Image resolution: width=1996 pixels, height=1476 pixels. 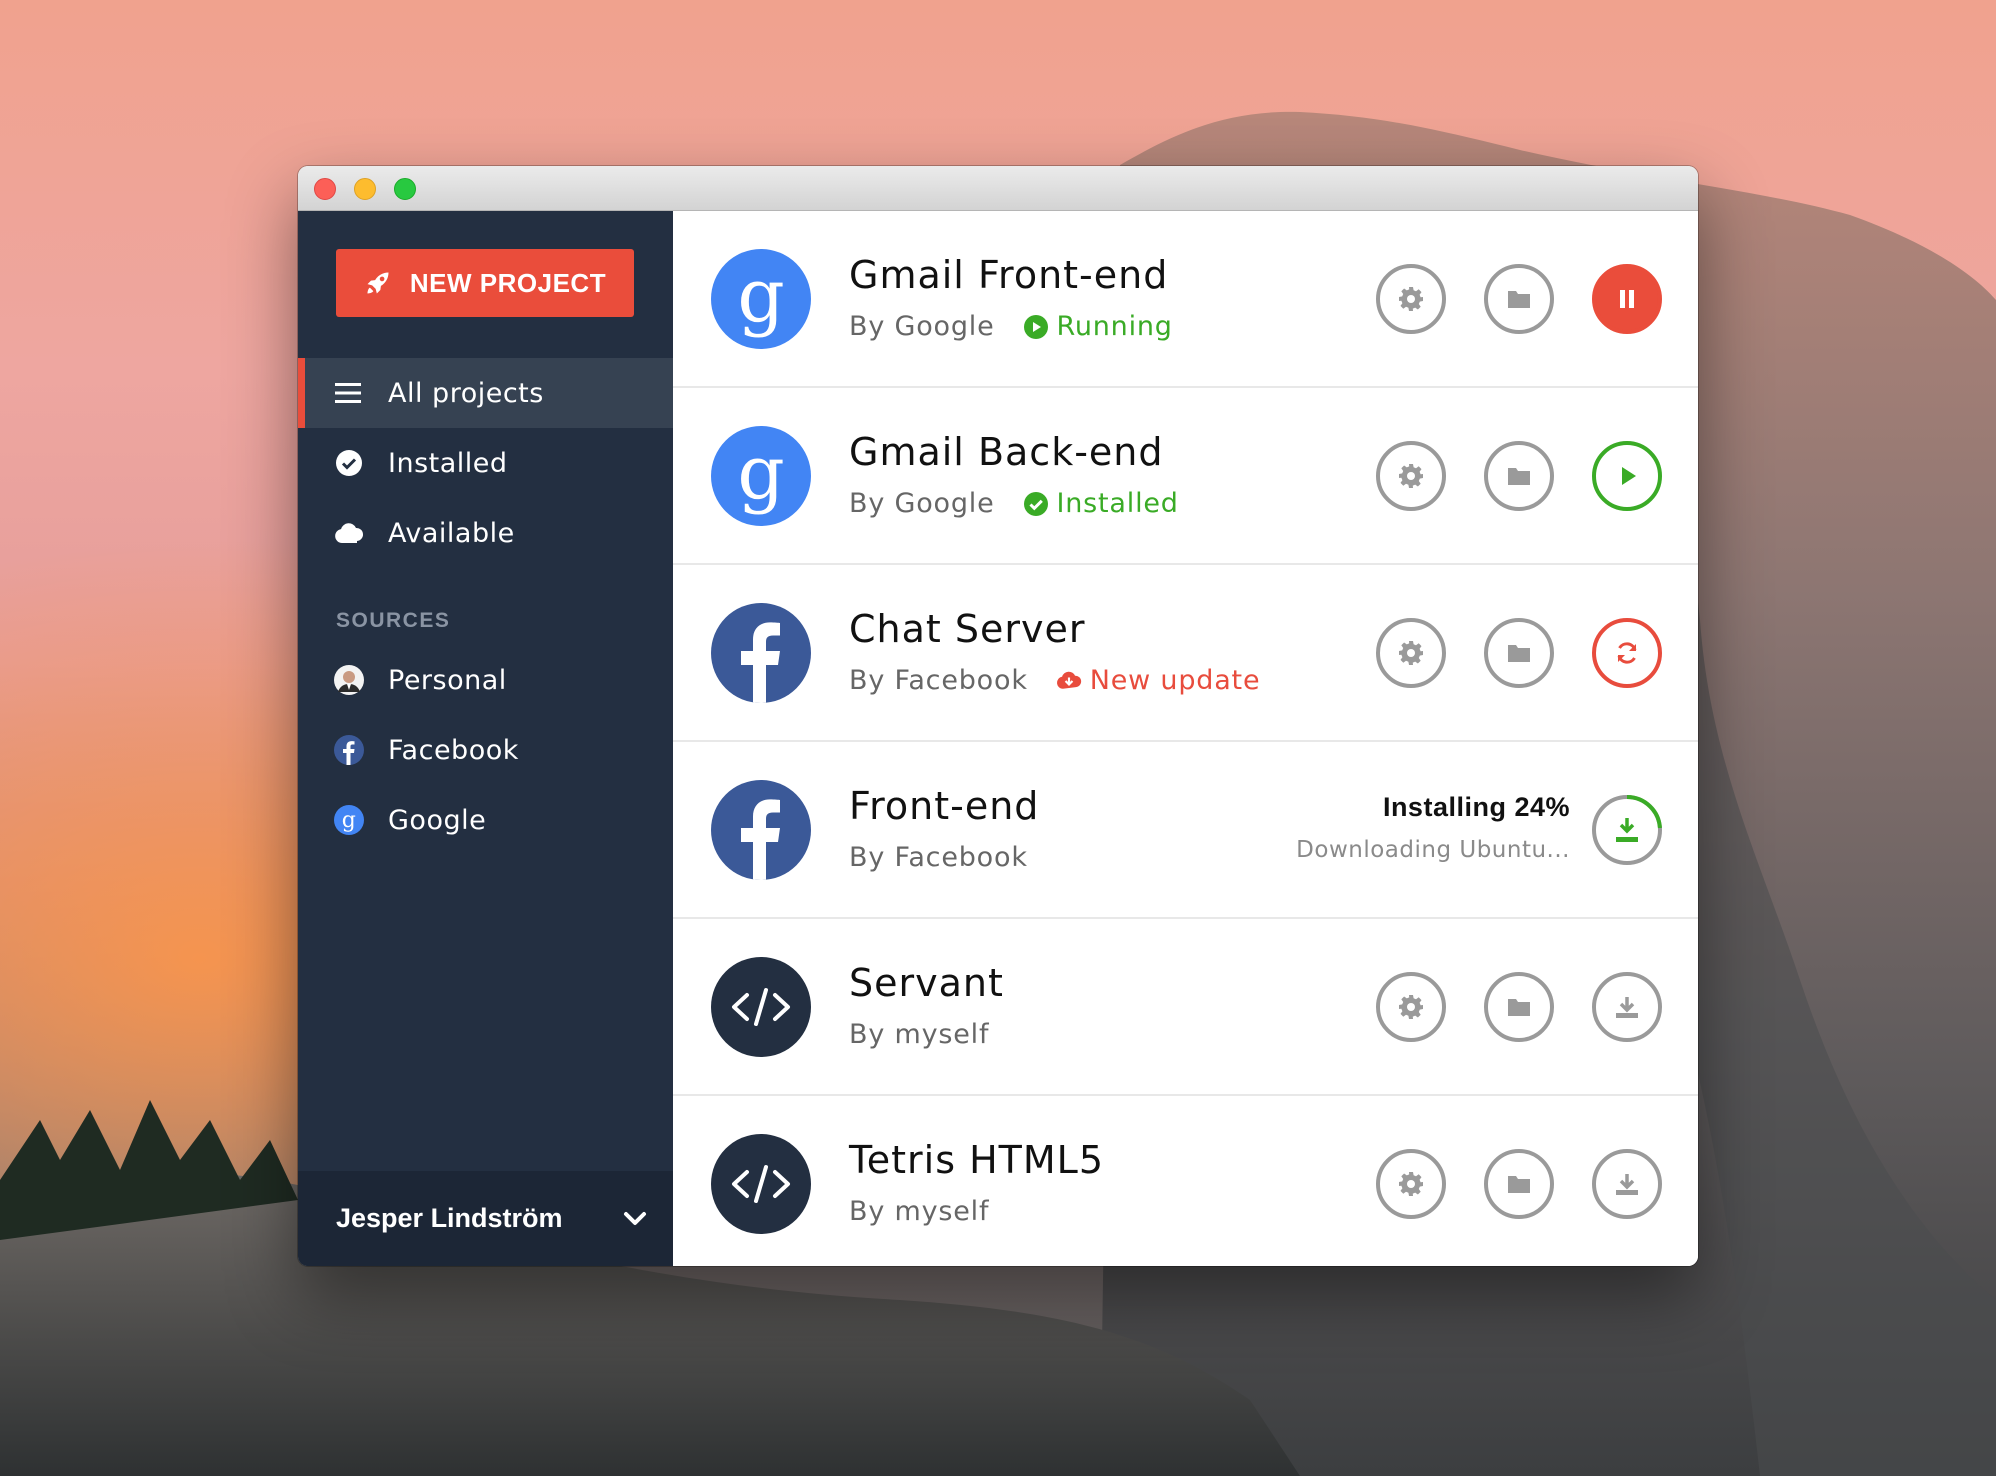 I want to click on nav-installed: Installed, so click(x=485, y=463).